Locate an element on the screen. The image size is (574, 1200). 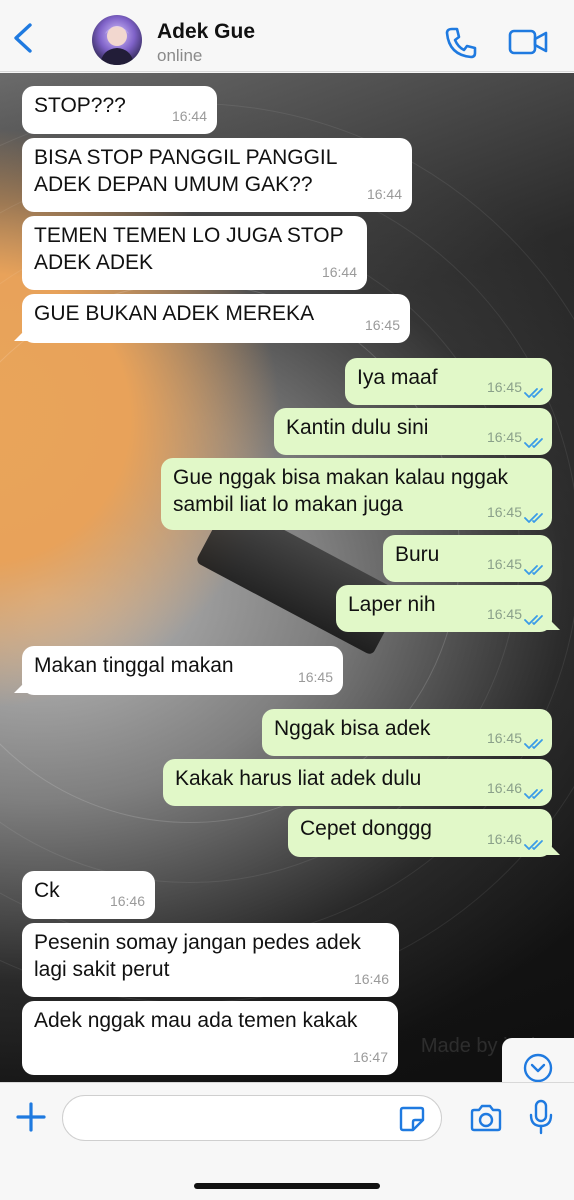
outgoing-message-bubble: Buru 16:45 is located at coordinates (467, 558).